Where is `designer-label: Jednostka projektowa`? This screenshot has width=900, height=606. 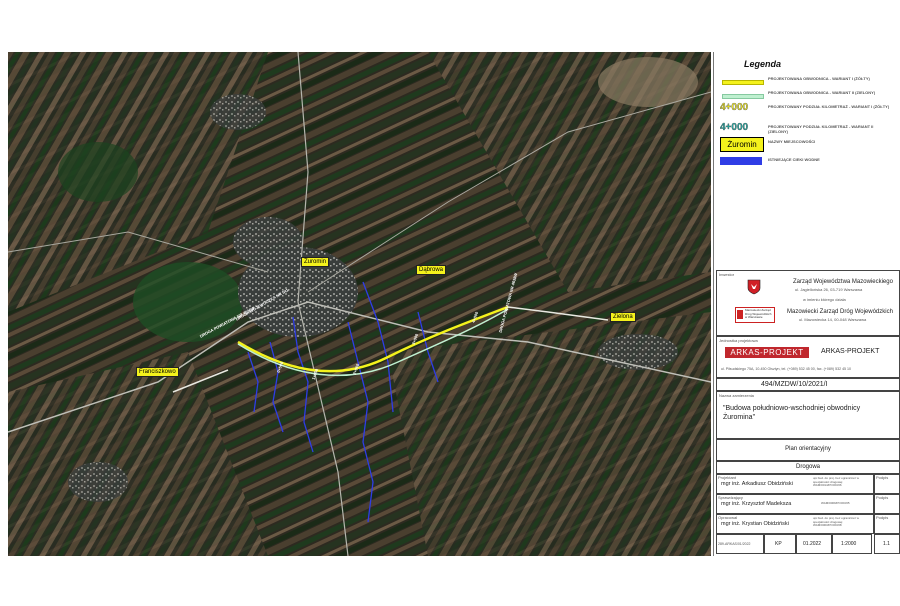
designer-label: Jednostka projektowa is located at coordinates (738, 340).